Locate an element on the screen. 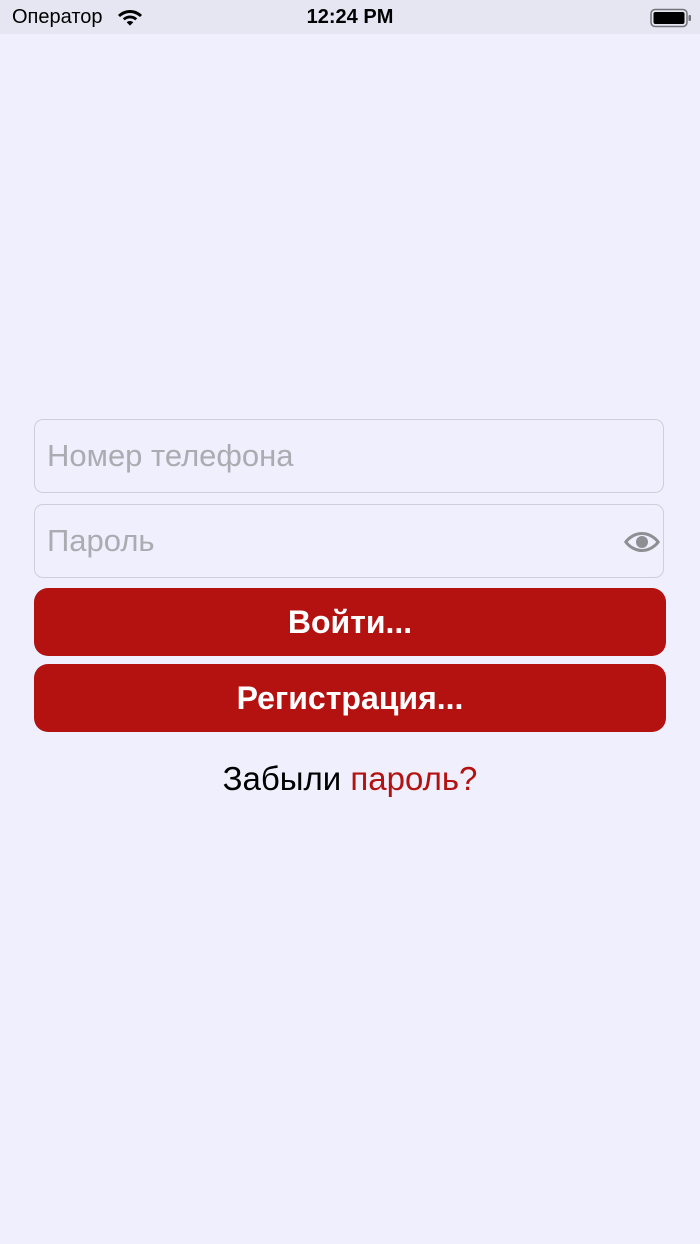 Image resolution: width=700 pixels, height=1244 pixels. password-field is located at coordinates (349, 541).